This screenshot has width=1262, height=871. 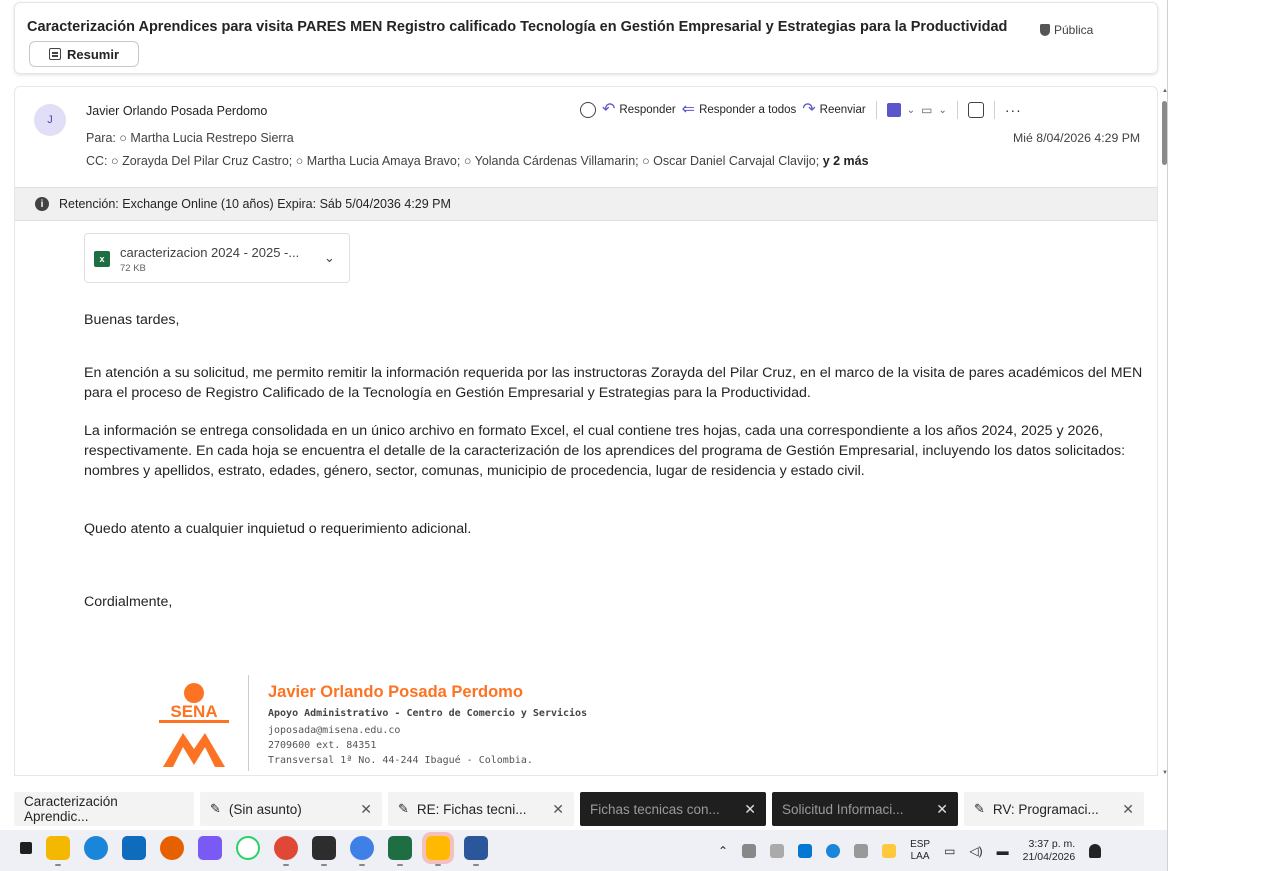 What do you see at coordinates (861, 851) in the screenshot?
I see `printer-icon` at bounding box center [861, 851].